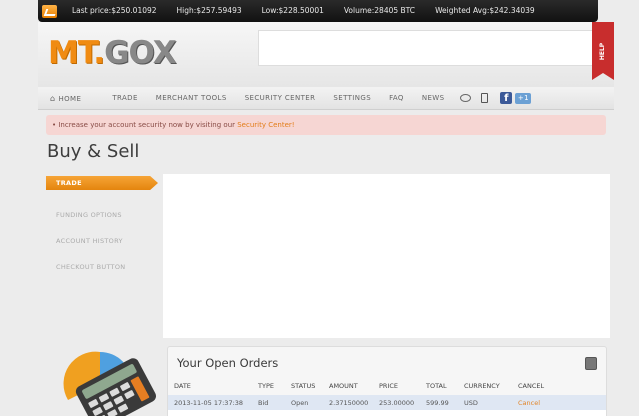 The image size is (639, 416). What do you see at coordinates (49, 11) in the screenshot?
I see `chart-icon` at bounding box center [49, 11].